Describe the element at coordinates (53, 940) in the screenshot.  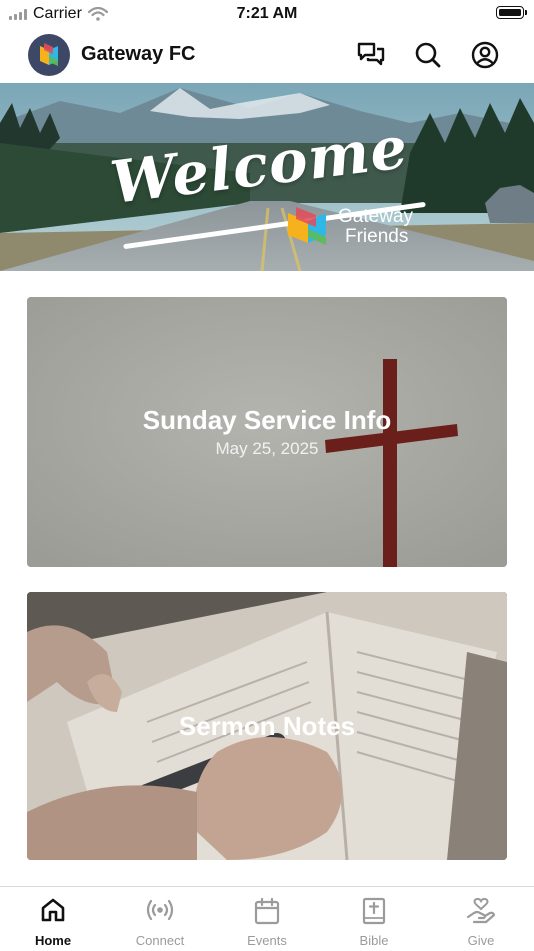
I see `tab-label: Home` at that location.